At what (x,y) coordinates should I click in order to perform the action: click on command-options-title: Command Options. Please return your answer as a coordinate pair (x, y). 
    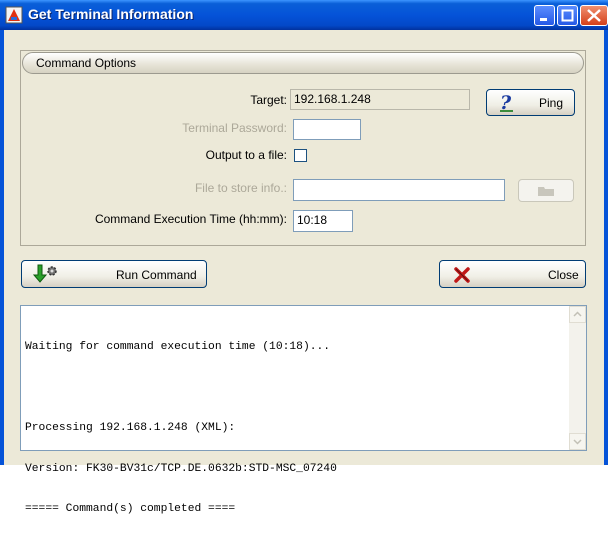
    Looking at the image, I should click on (86, 63).